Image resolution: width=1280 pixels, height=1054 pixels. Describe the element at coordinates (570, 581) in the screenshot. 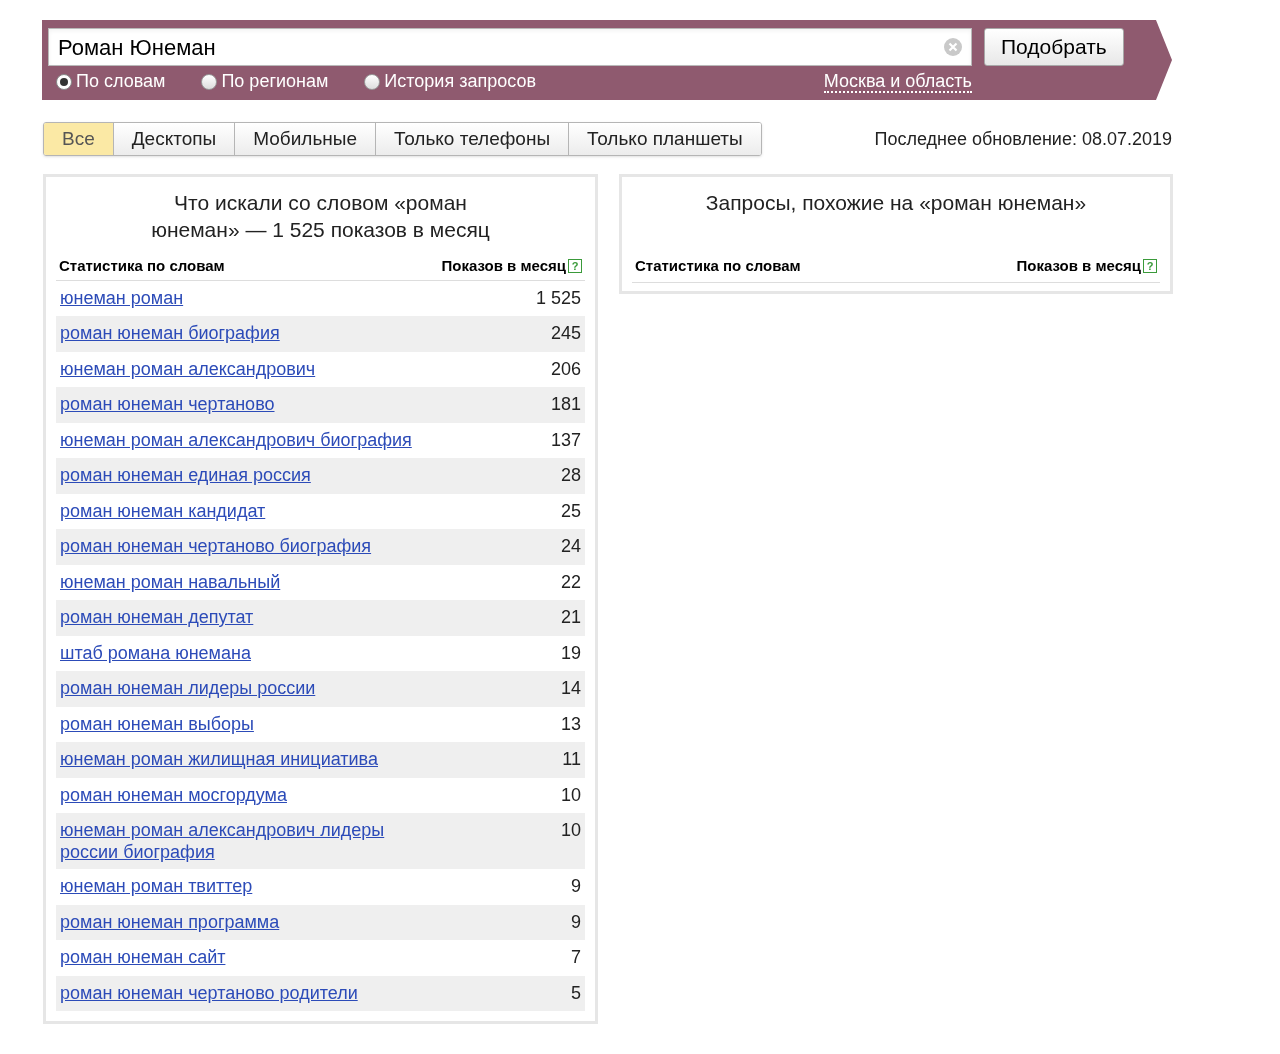

I see `count-text: 22` at that location.